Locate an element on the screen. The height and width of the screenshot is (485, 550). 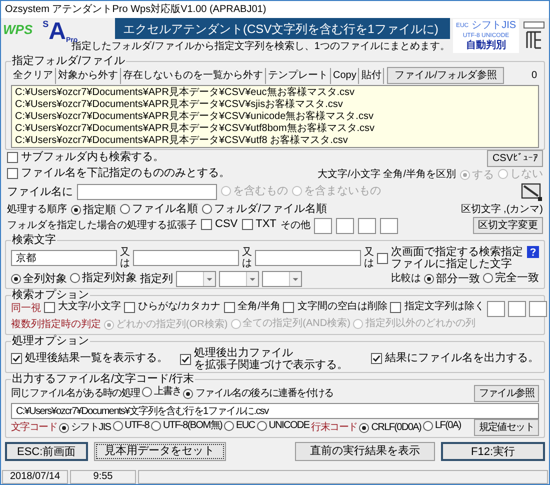
checkbox-label: 指定文字列は除く is located at coordinates (444, 307).